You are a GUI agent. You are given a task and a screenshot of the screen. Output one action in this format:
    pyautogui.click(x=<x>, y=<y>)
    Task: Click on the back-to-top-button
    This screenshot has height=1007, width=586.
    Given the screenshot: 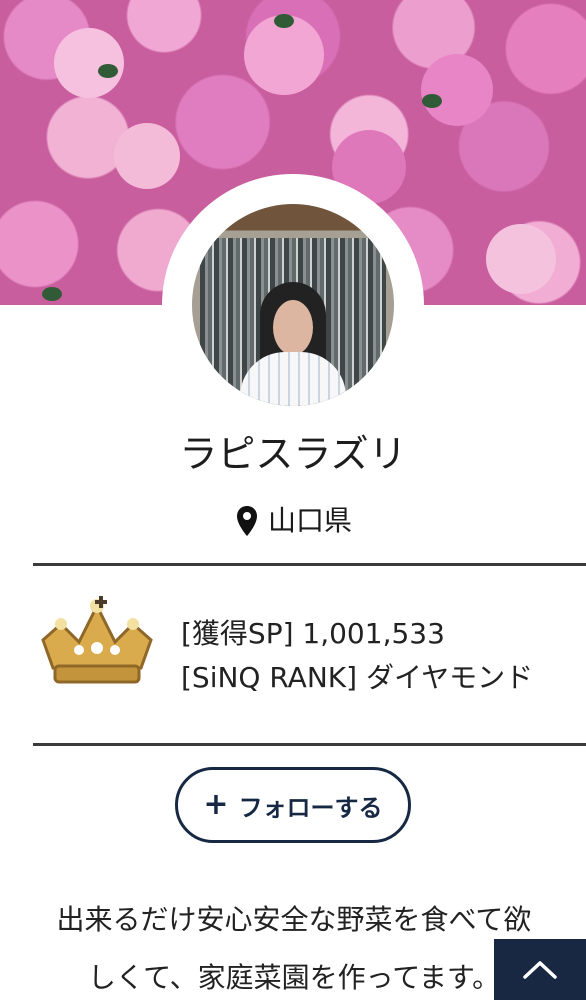 What is the action you would take?
    pyautogui.click(x=540, y=969)
    